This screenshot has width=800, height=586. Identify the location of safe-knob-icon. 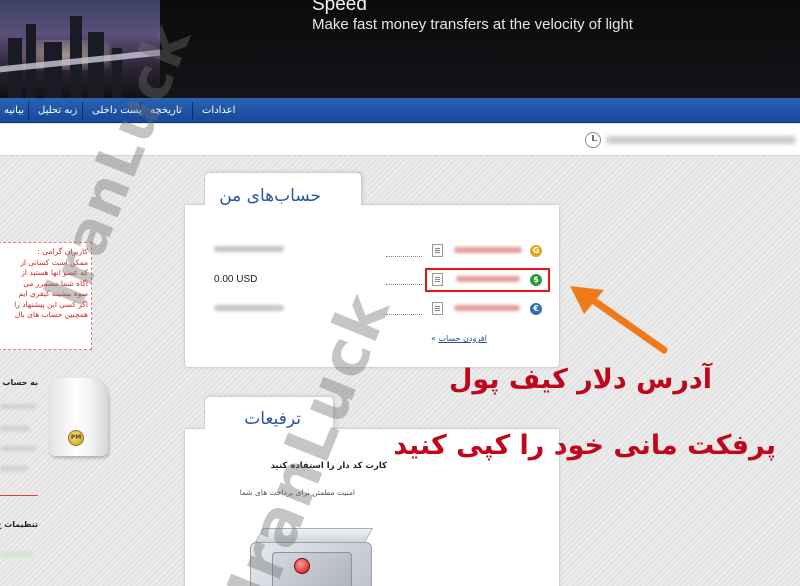
(302, 566).